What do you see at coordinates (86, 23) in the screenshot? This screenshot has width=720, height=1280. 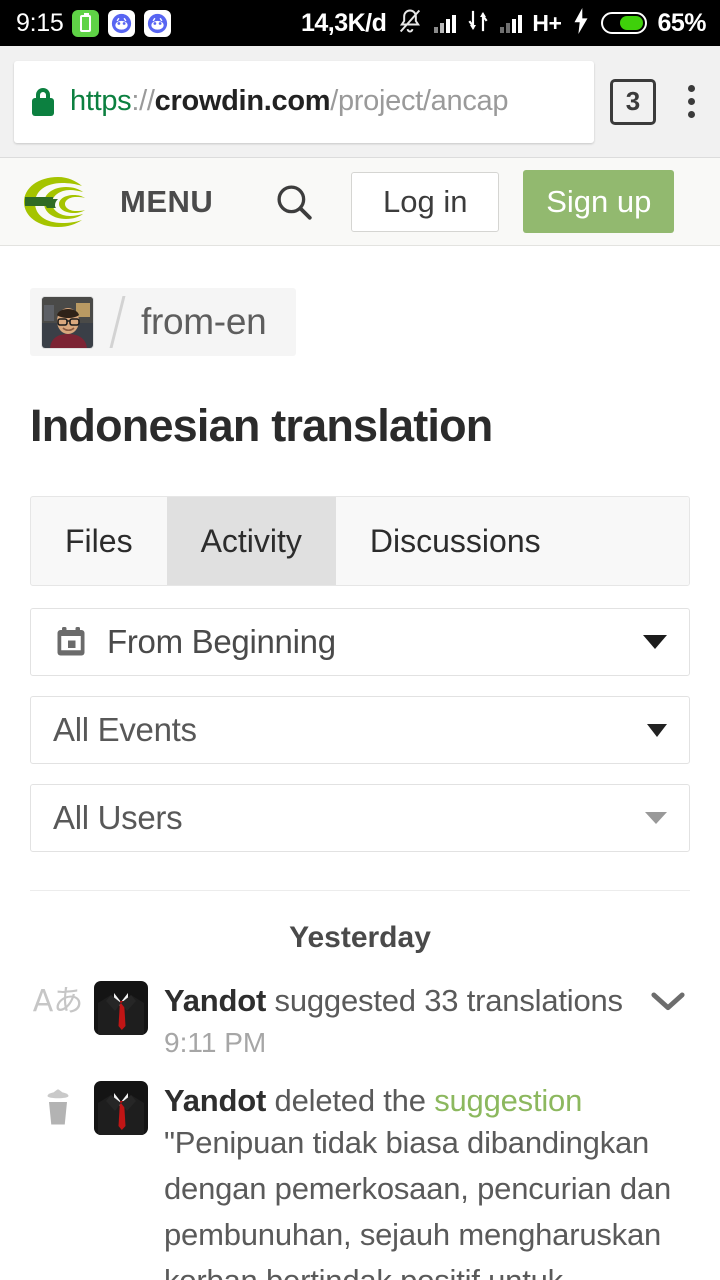 I see `battery-app-icon` at bounding box center [86, 23].